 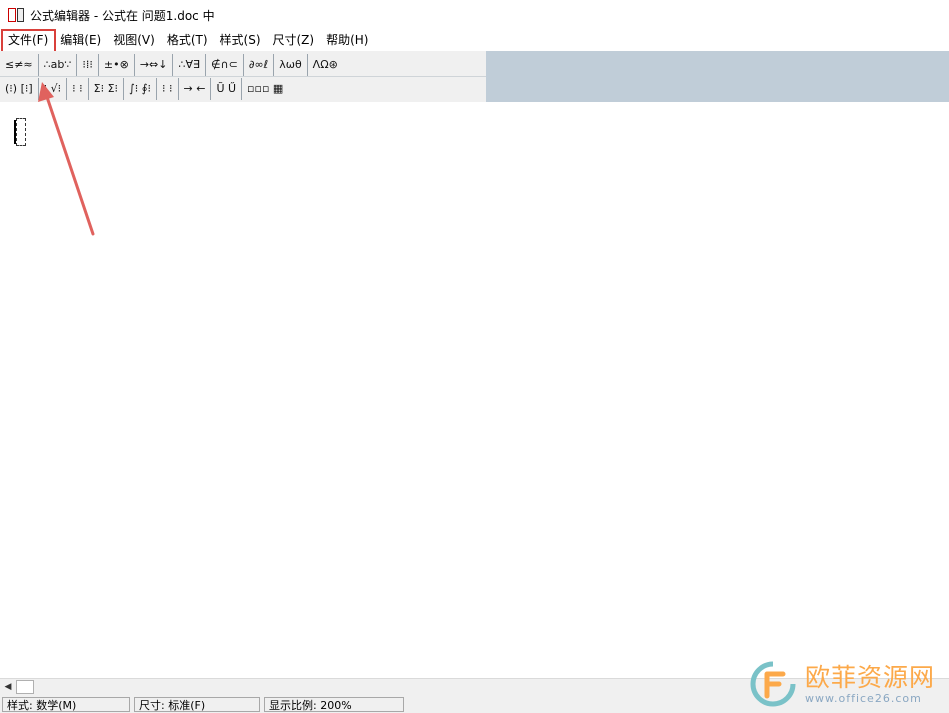 I want to click on equation-editor-app-icon, so click(x=16, y=15).